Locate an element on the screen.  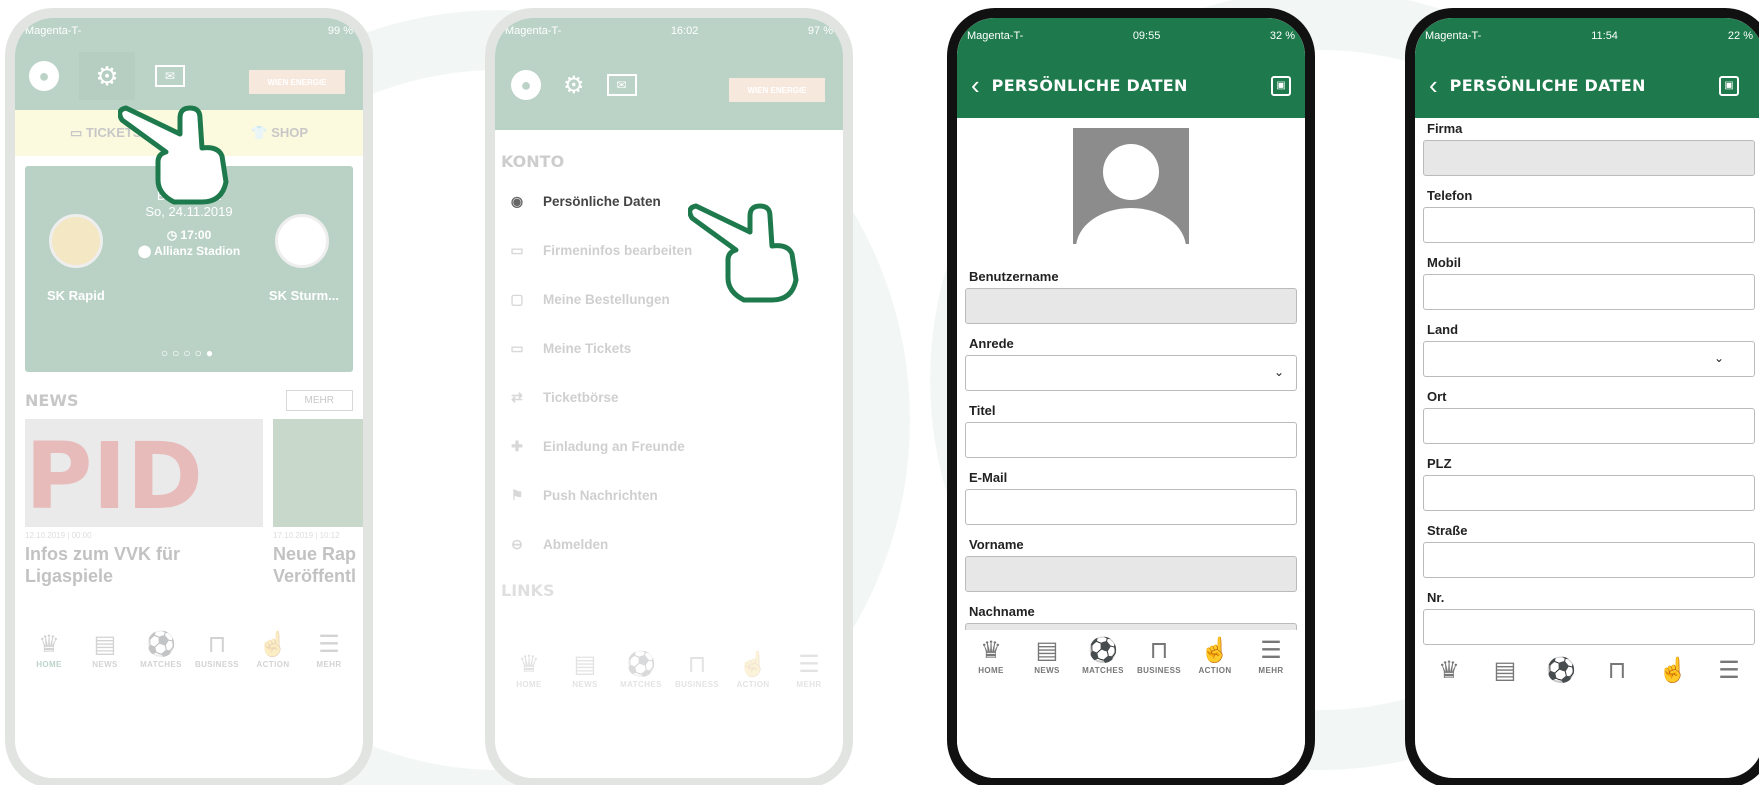
ticket-icon: ▭ is located at coordinates (517, 348).